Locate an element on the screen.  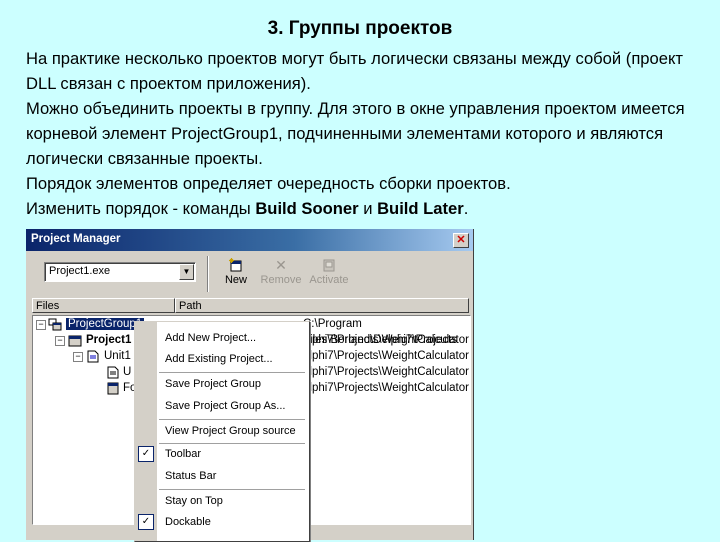
remove-button: ✕ Remove is located at coordinates (281, 271).